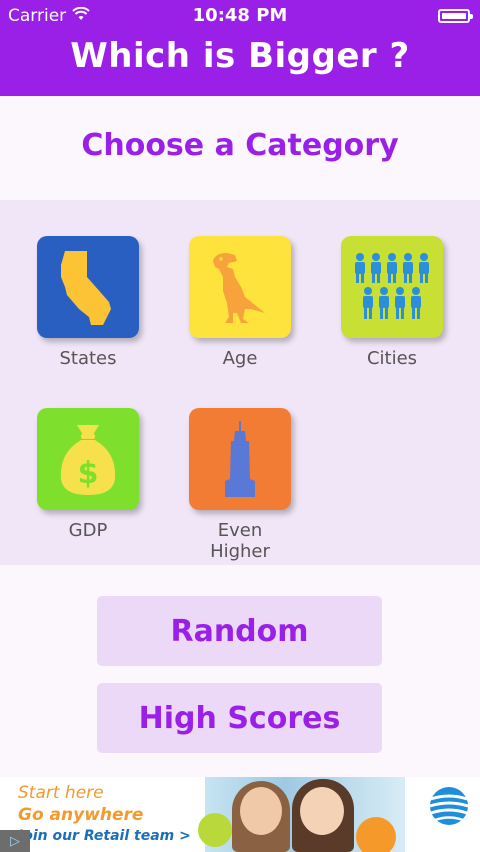  I want to click on people-group-icon, so click(392, 286).